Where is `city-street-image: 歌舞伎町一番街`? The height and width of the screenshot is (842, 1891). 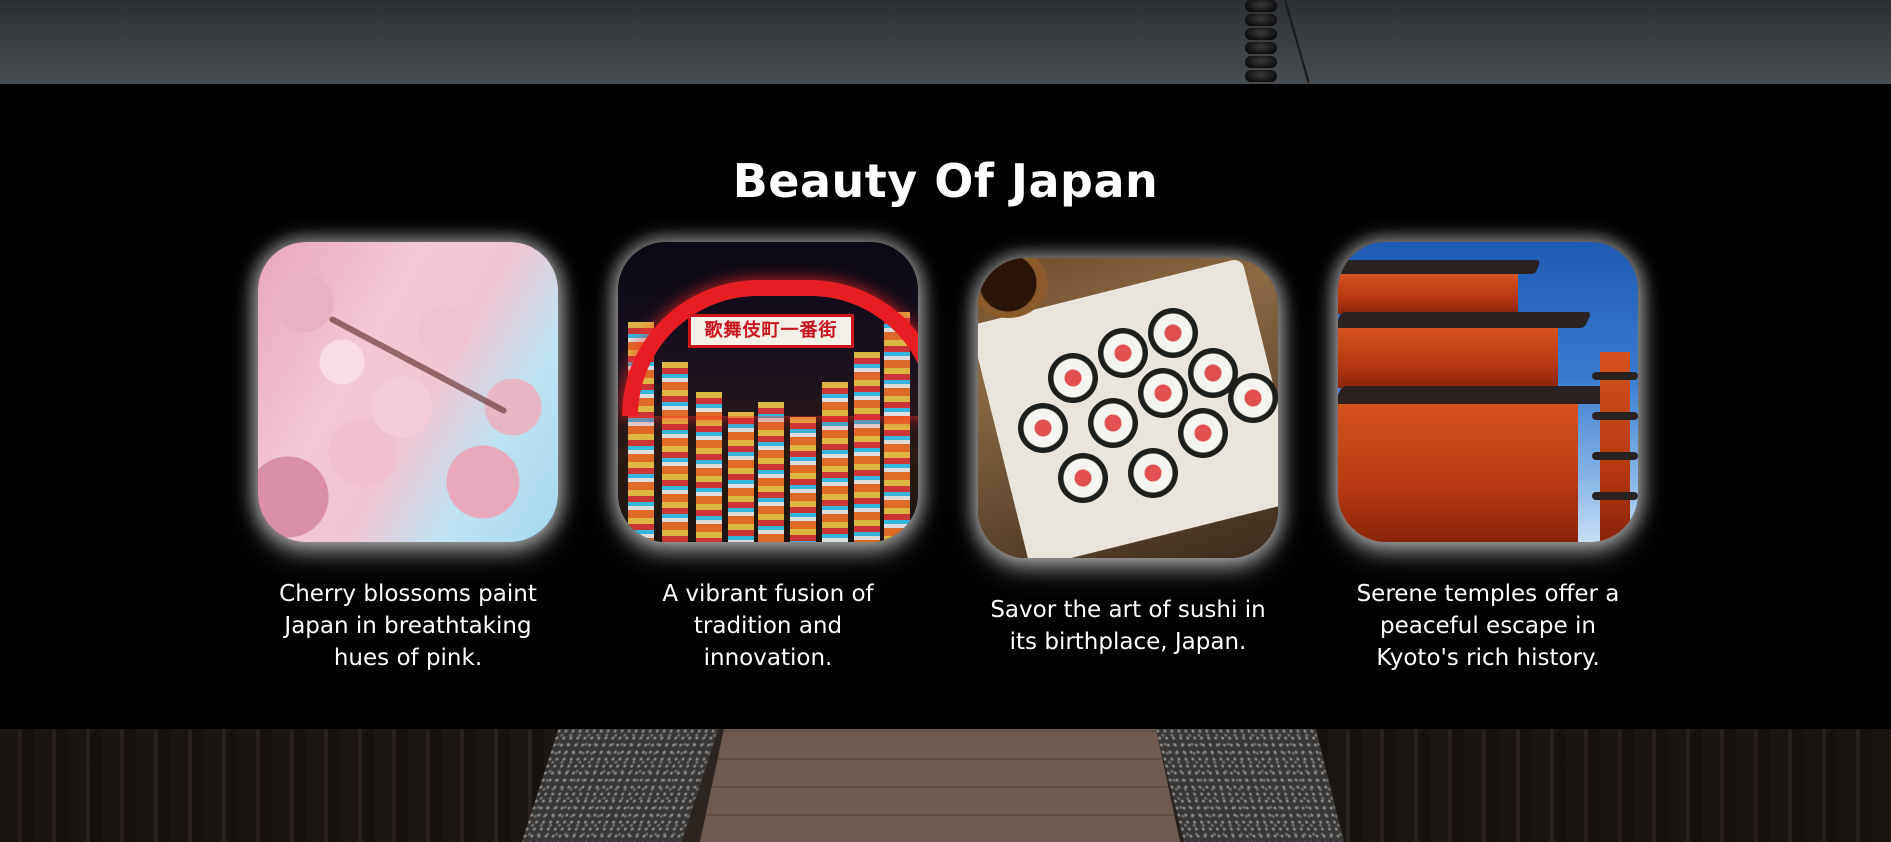 city-street-image: 歌舞伎町一番街 is located at coordinates (768, 392).